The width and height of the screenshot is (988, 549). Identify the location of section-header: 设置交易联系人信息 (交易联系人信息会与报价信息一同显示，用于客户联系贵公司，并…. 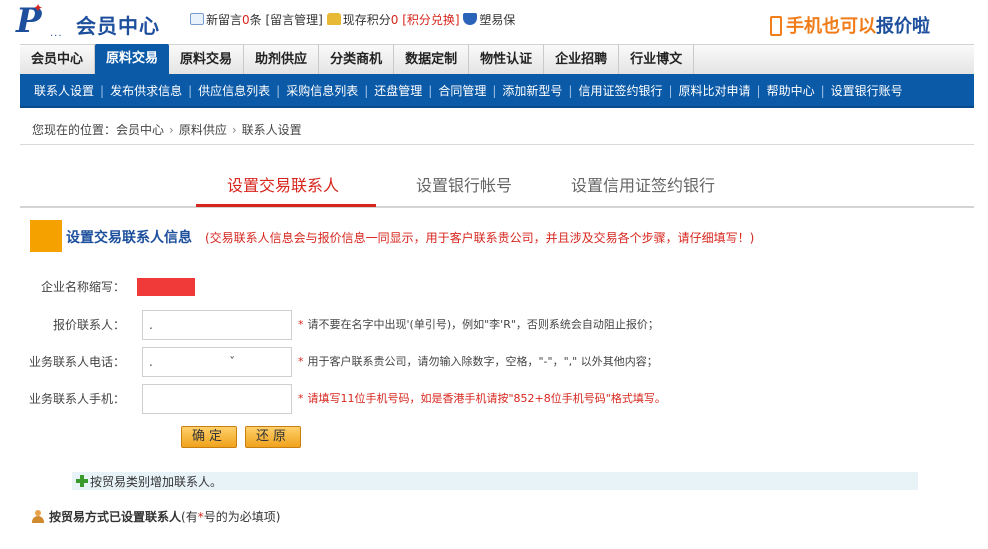
(502, 236).